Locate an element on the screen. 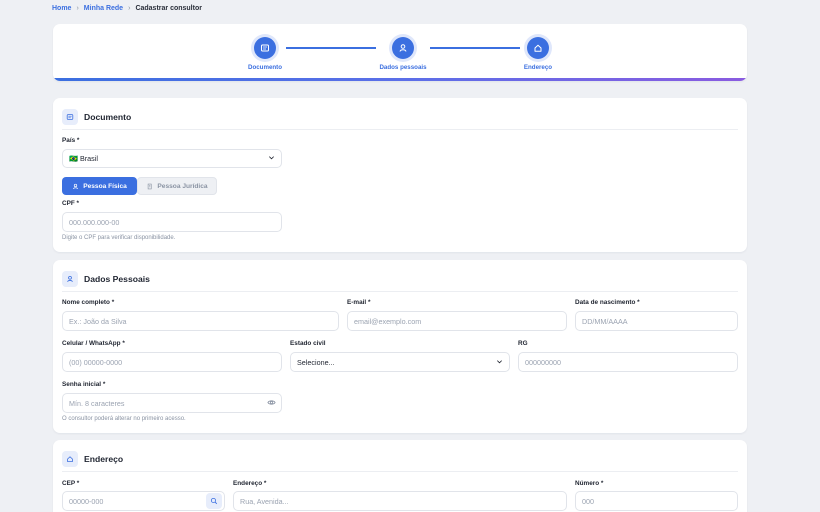  step-dados-pessoais: Dados pessoais is located at coordinates (403, 54).